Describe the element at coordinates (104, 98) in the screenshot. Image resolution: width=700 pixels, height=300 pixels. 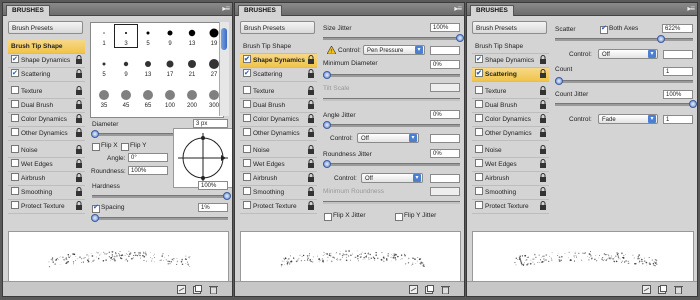
I see `brush-tip-cell: 35` at that location.